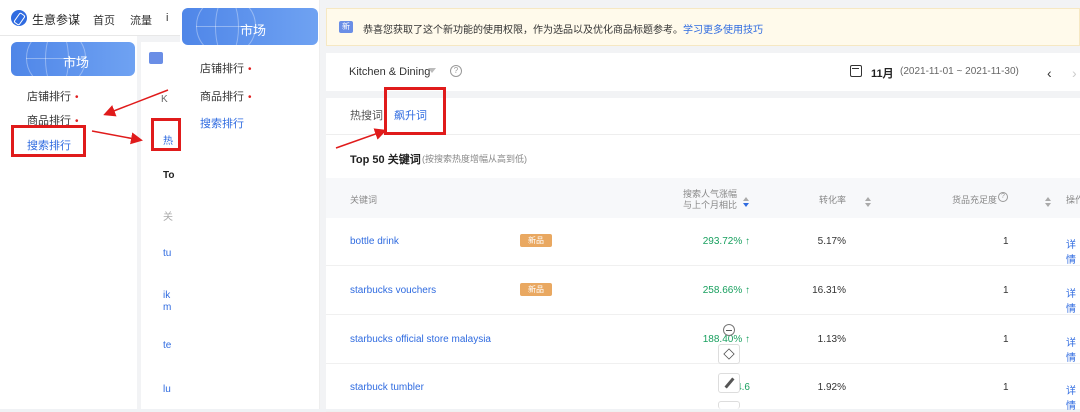 This screenshot has width=1080, height=412. Describe the element at coordinates (361, 138) in the screenshot. I see `arrow-to-rising-tab` at that location.